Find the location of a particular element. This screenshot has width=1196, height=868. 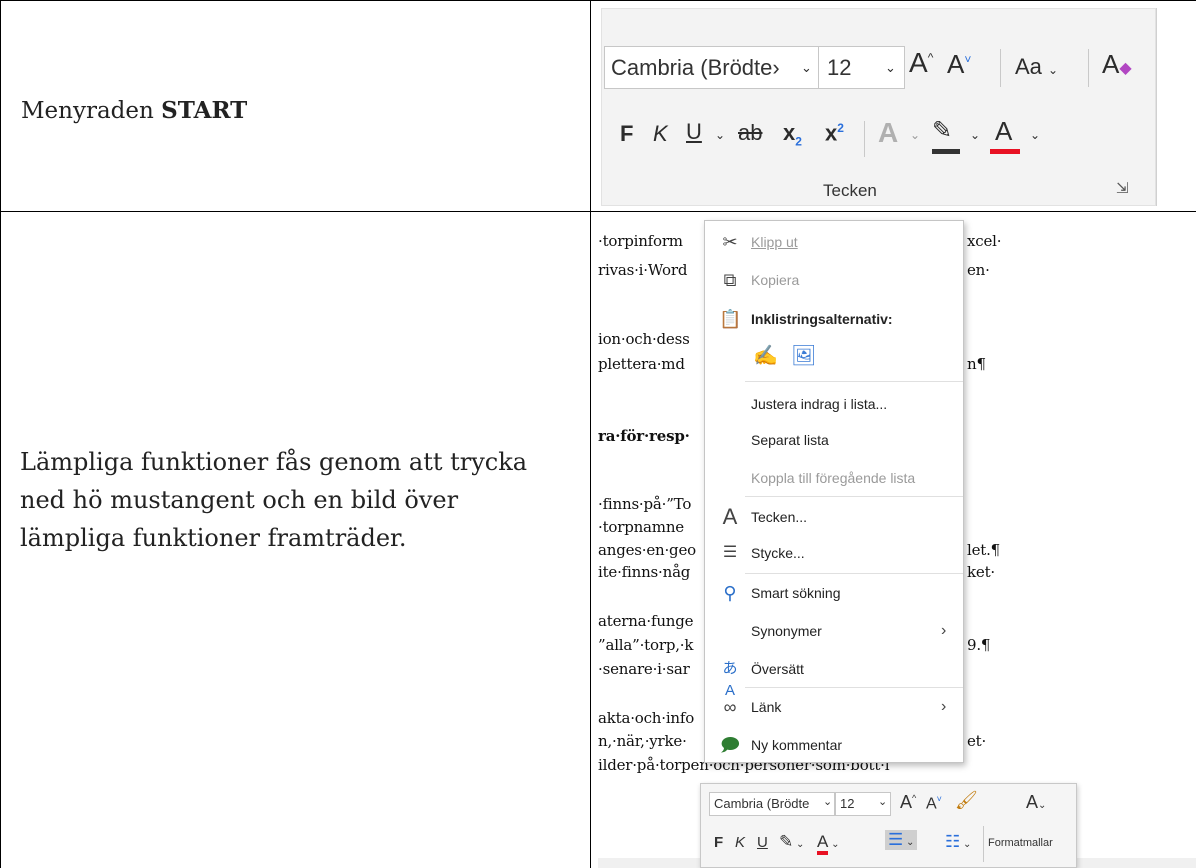

menu-item-new-comment: 🗩 Ny kommentar is located at coordinates (834, 745).